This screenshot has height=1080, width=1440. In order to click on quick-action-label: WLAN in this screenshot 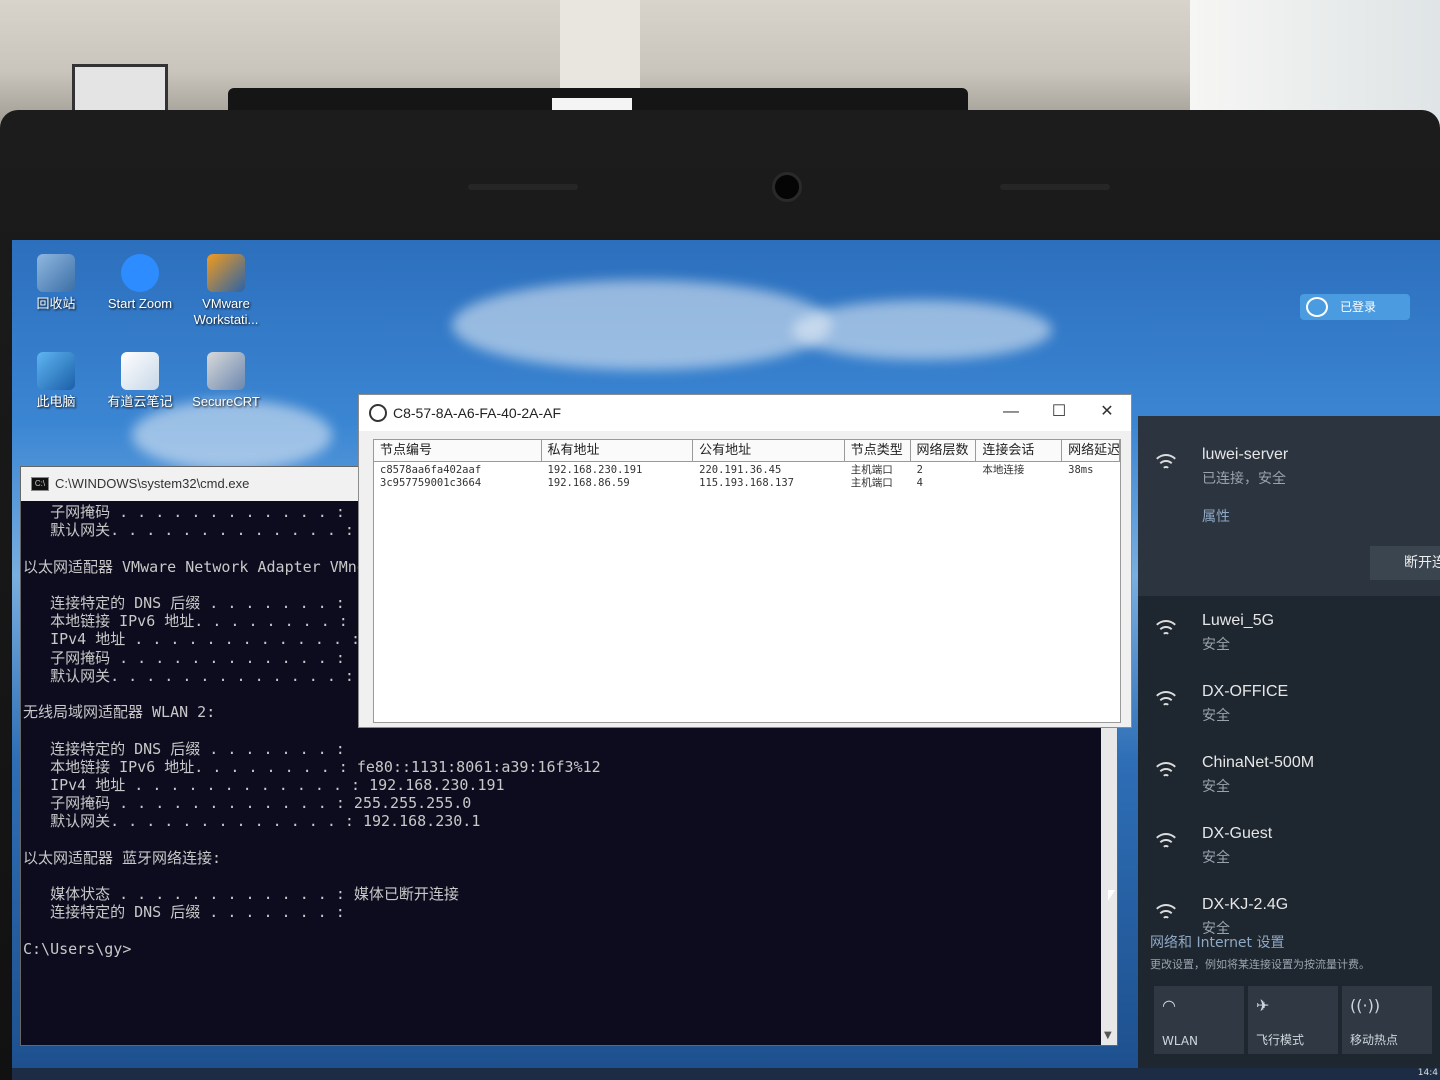, I will do `click(1180, 1041)`.